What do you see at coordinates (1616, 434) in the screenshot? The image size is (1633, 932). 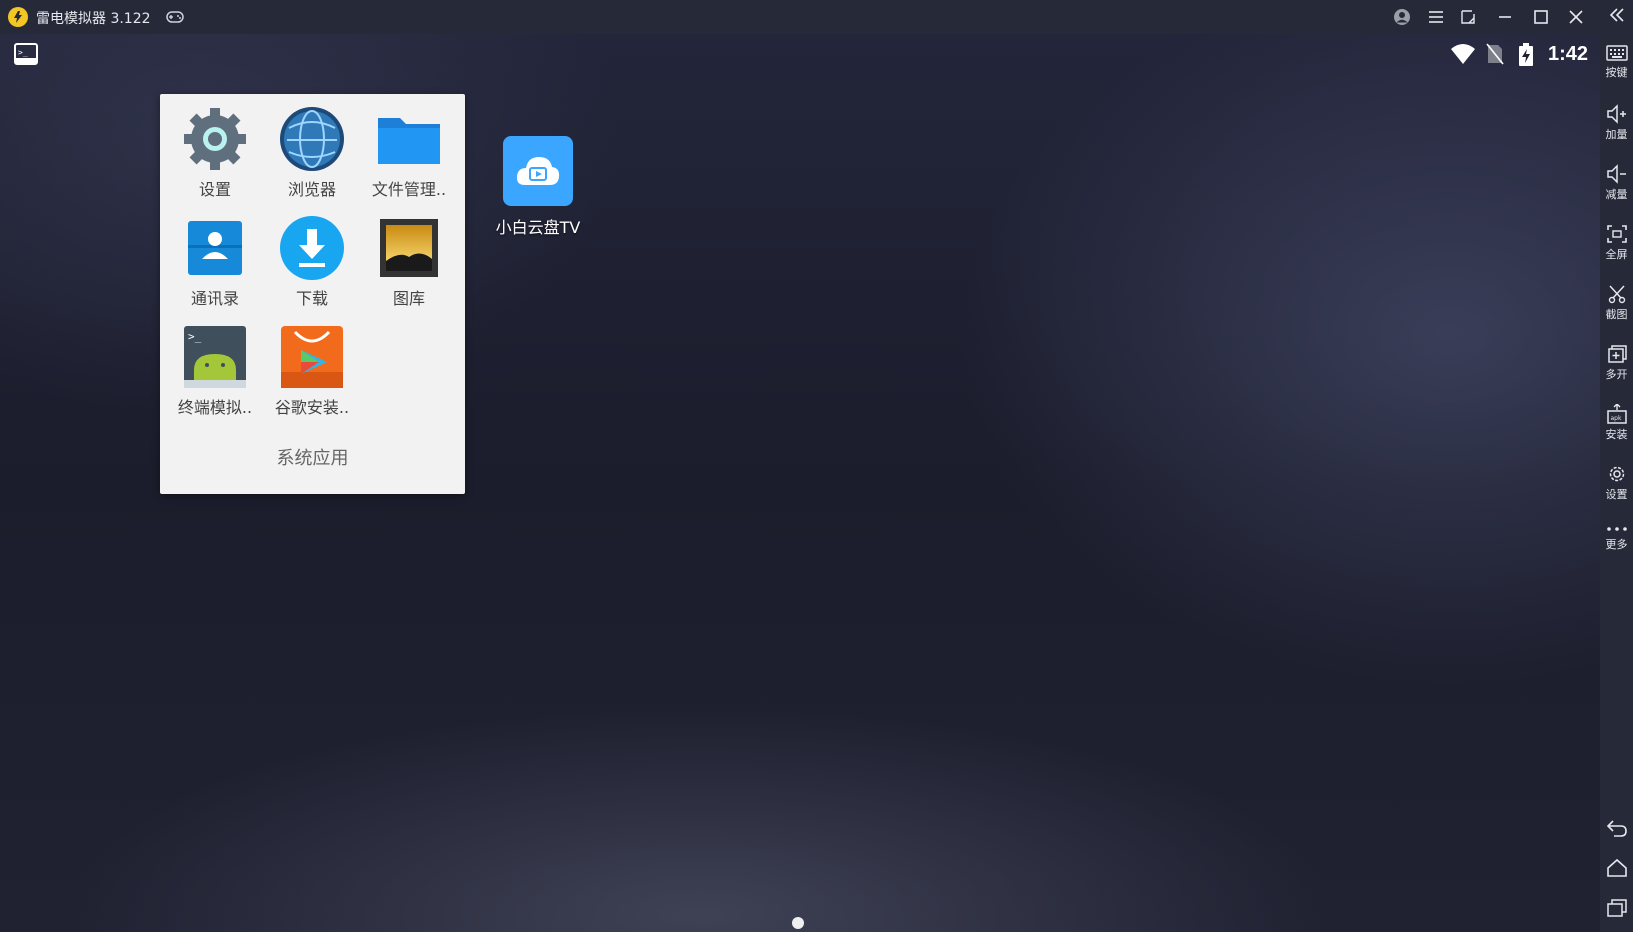 I see `sidebar-item-label: 安装` at bounding box center [1616, 434].